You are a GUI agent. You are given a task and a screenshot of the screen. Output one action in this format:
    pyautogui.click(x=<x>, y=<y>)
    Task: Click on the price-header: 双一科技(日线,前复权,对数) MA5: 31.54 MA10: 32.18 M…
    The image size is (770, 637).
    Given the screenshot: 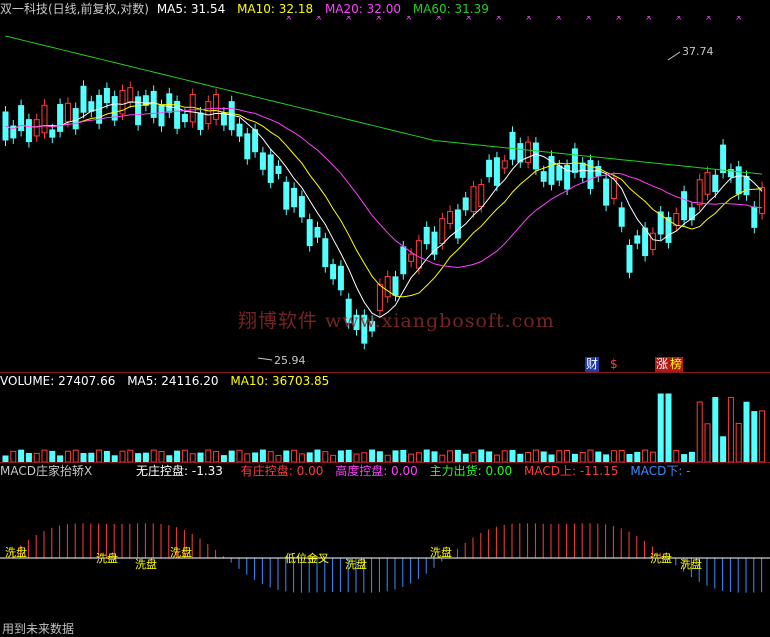 What is the action you would take?
    pyautogui.click(x=248, y=9)
    